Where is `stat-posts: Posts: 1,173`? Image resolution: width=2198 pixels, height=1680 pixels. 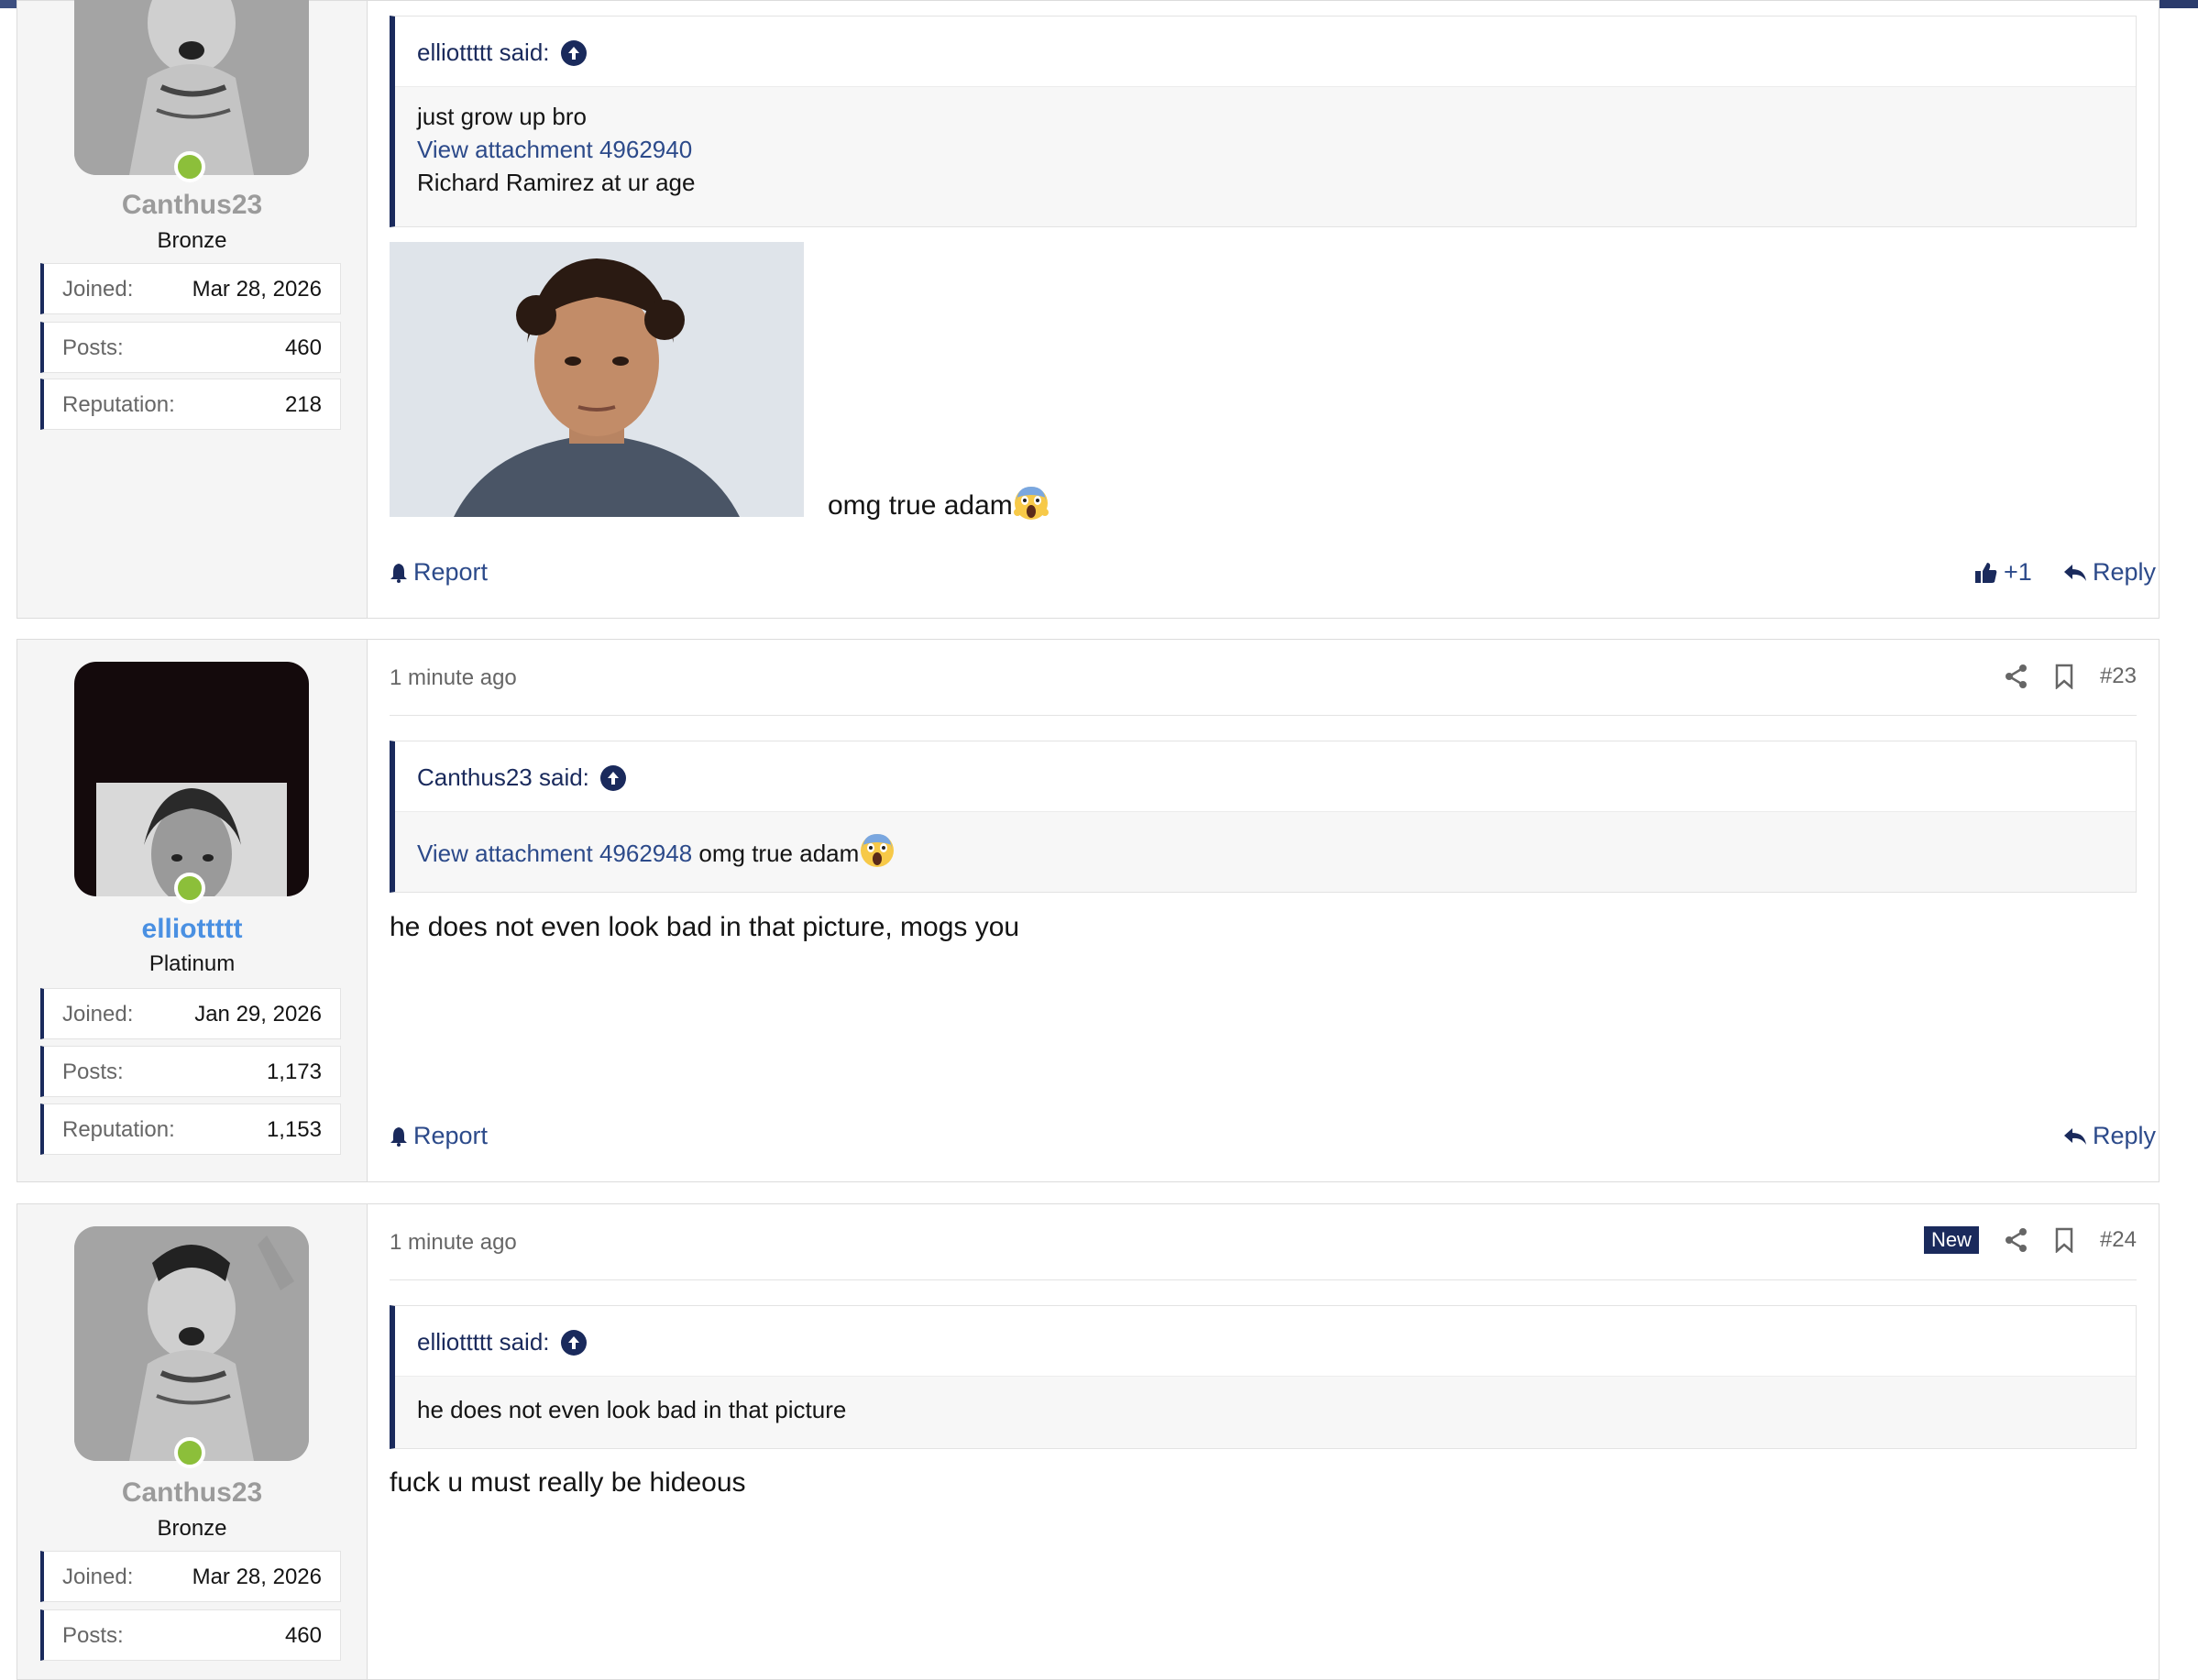
stat-posts: Posts: 1,173 is located at coordinates (190, 1071).